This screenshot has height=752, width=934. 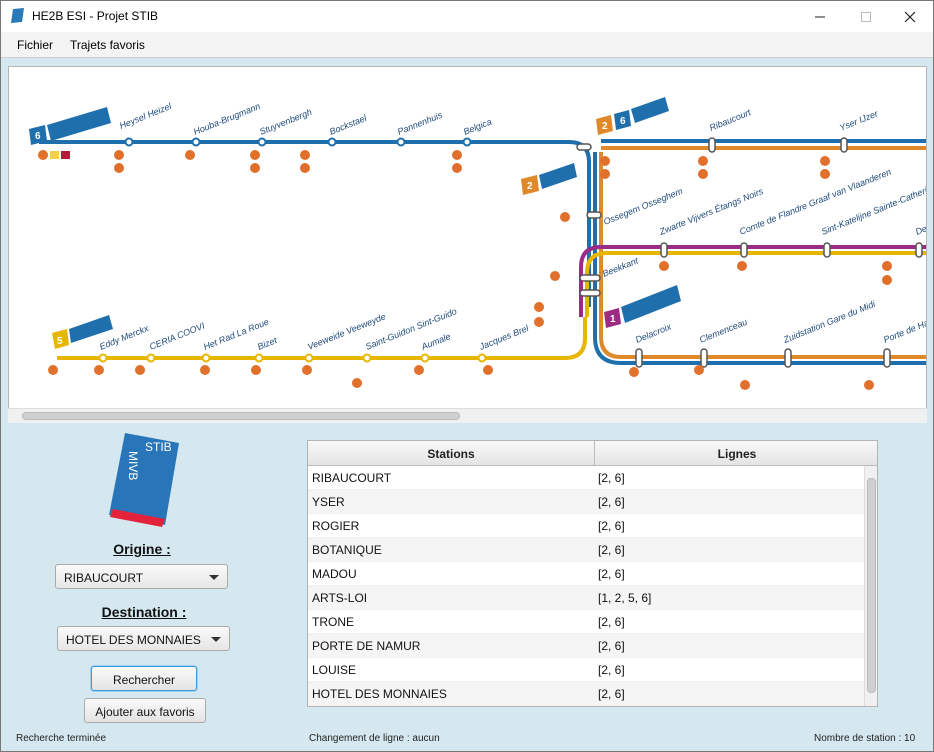 I want to click on station-ceria: CERIA COOVI, so click(x=177, y=335).